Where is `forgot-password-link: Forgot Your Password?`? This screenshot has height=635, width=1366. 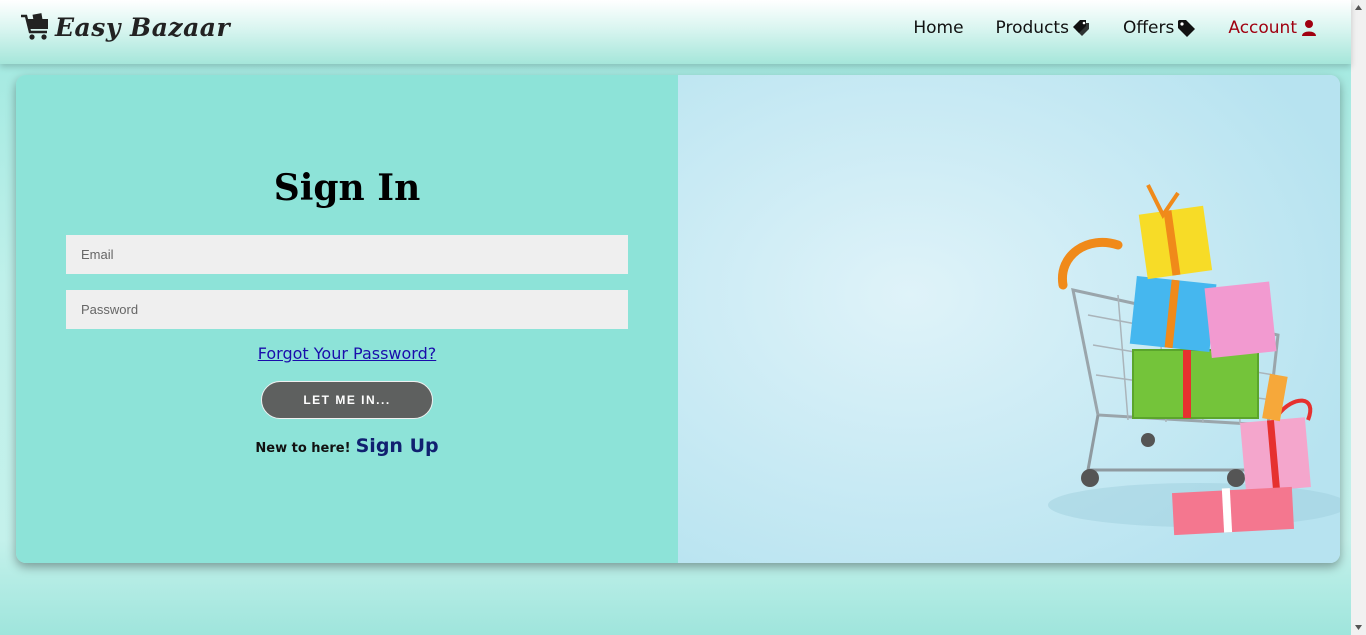
forgot-password-link: Forgot Your Password? is located at coordinates (347, 353).